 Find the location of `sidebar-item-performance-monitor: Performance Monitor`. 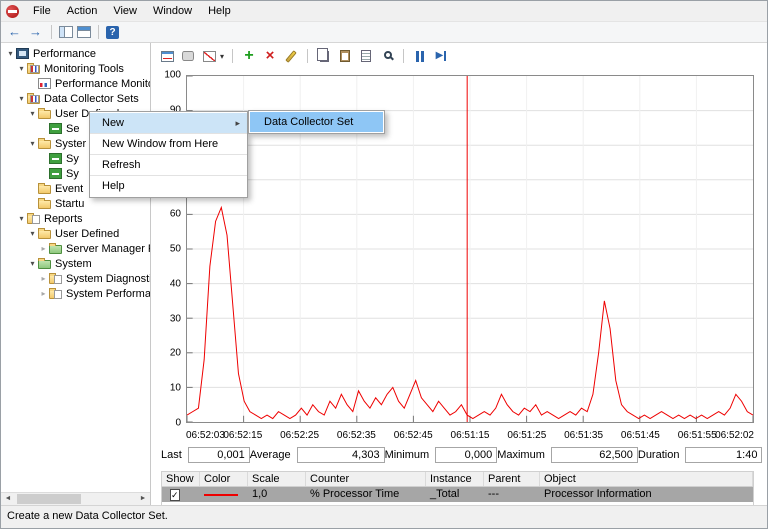

sidebar-item-performance-monitor: Performance Monitor is located at coordinates (75, 83).